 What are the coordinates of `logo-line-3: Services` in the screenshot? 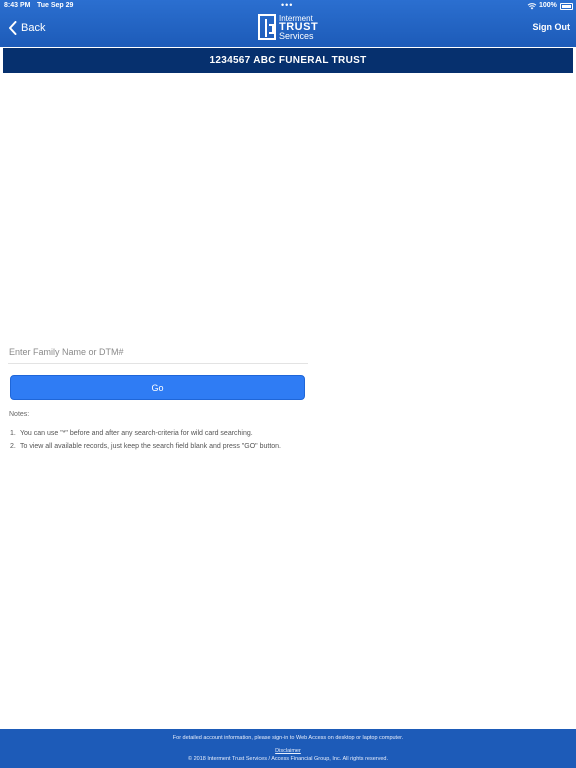 It's located at (296, 36).